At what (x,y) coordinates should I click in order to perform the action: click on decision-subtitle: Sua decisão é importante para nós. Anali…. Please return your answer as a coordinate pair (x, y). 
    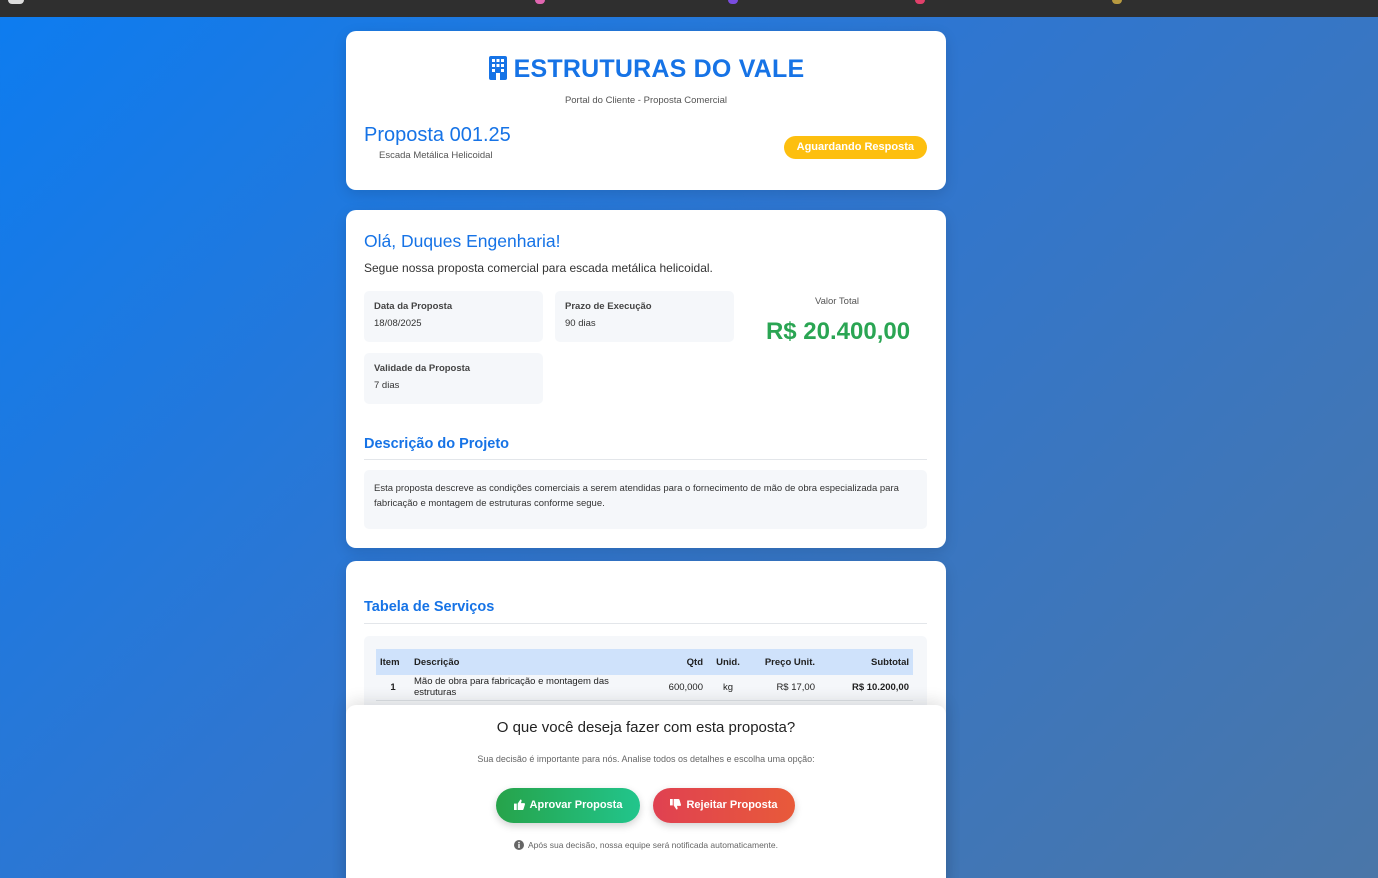
    Looking at the image, I should click on (646, 759).